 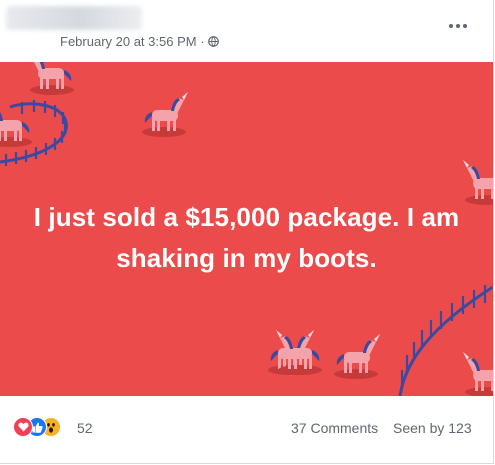 I want to click on post-footer: 52 37 Comments Seen by 123, so click(x=246, y=429).